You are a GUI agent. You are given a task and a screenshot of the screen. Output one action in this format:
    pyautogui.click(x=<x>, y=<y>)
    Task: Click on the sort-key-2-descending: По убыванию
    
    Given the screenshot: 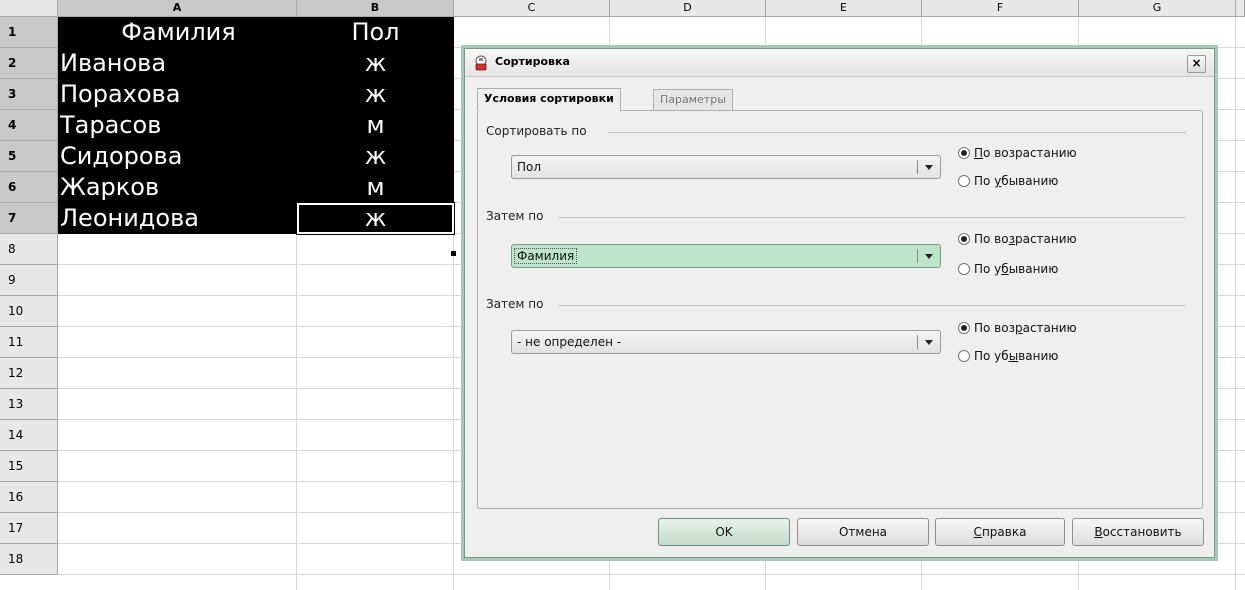 What is the action you would take?
    pyautogui.click(x=1008, y=269)
    